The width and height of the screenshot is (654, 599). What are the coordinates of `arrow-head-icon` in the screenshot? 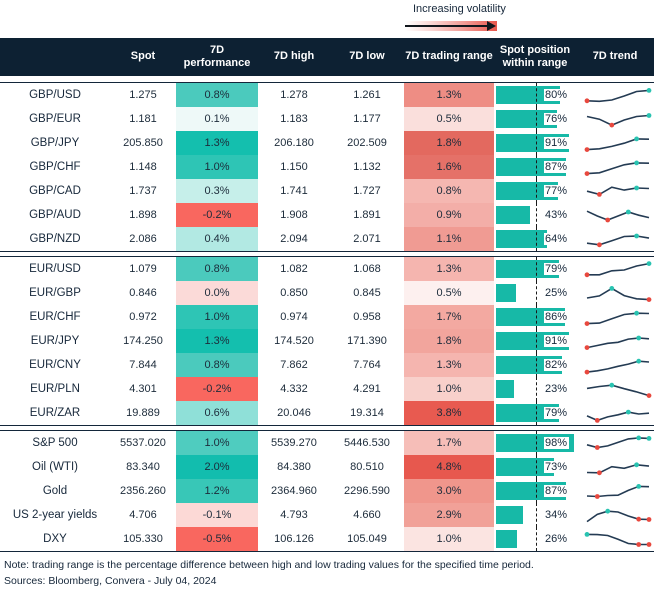 It's located at (491, 26).